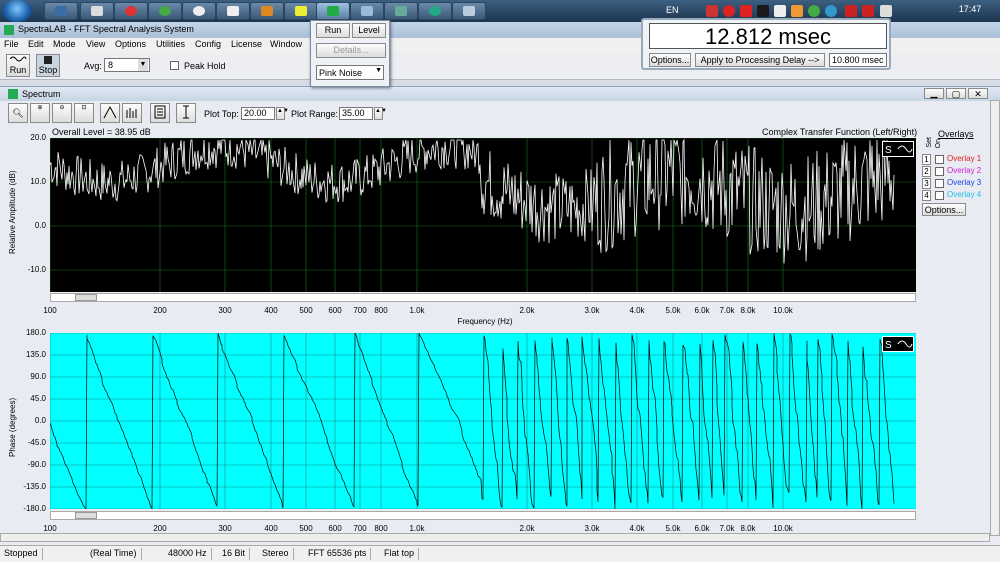 Image resolution: width=1000 pixels, height=562 pixels. Describe the element at coordinates (934, 93) in the screenshot. I see `minimize-button: ▁` at that location.